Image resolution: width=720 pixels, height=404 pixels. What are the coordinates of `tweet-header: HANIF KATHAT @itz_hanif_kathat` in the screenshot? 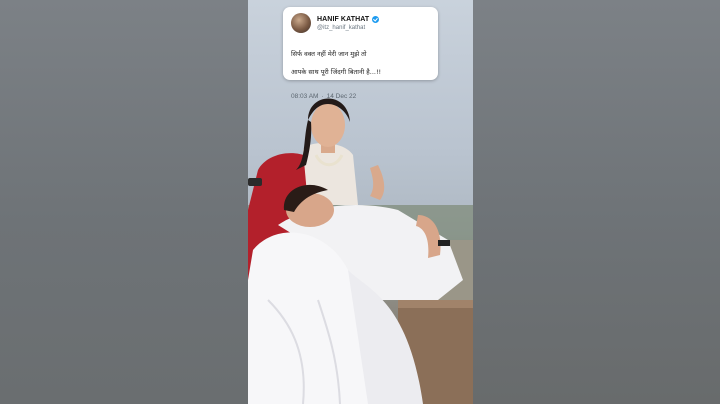 It's located at (360, 23).